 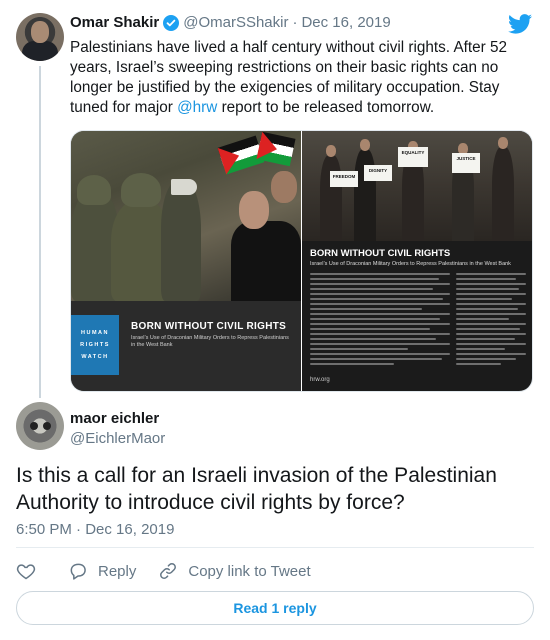 I want to click on parent-author-name: Omar Shakir, so click(x=114, y=22).